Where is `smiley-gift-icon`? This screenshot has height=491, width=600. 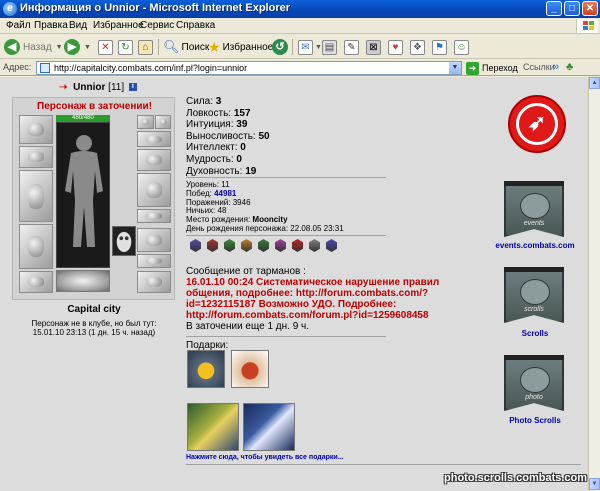
smiley-gift-icon is located at coordinates (206, 369).